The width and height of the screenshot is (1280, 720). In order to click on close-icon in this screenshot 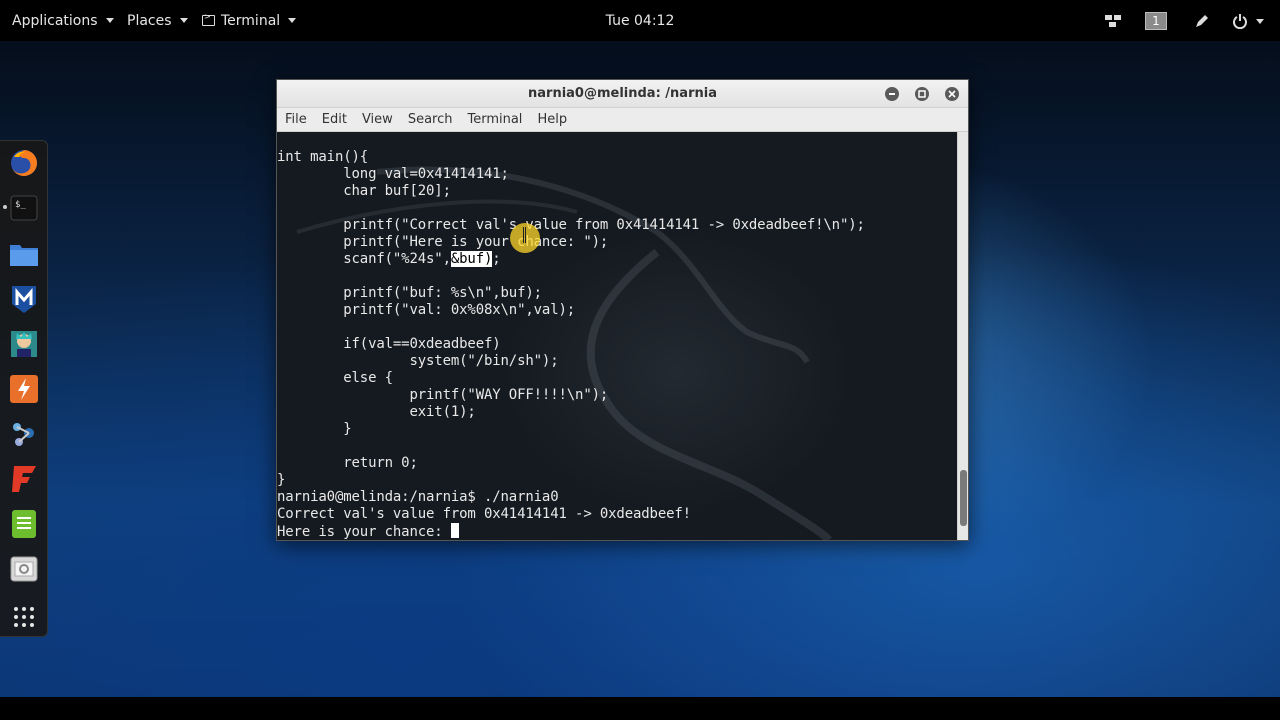, I will do `click(952, 94)`.